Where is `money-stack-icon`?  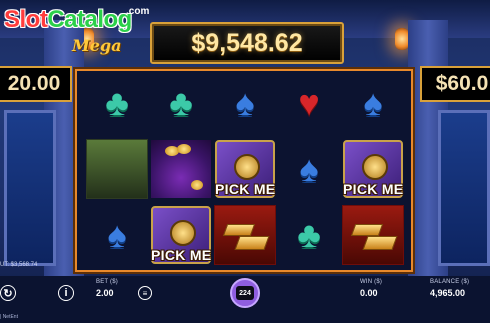
money-stack-icon is located at coordinates (117, 169).